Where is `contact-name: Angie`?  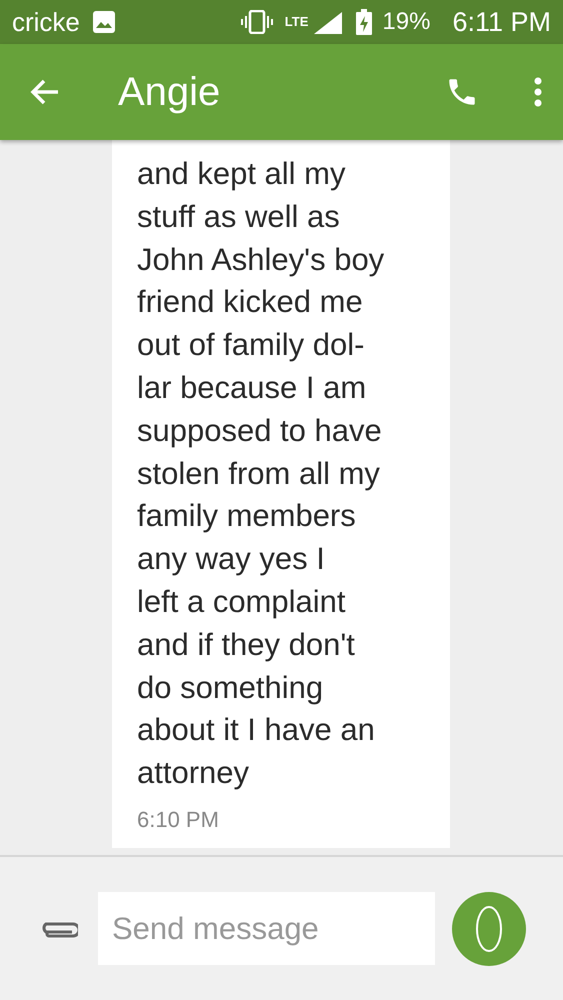 contact-name: Angie is located at coordinates (169, 92).